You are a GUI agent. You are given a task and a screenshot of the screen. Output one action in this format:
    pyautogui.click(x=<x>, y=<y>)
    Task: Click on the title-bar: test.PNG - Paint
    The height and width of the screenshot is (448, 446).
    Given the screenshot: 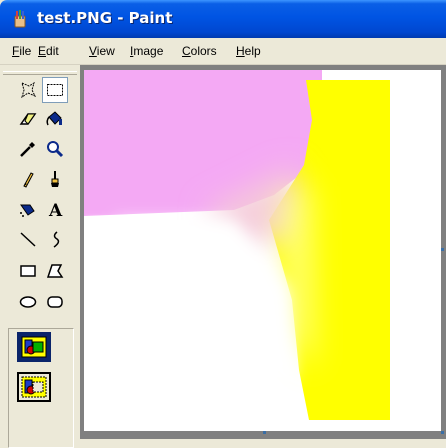 What is the action you would take?
    pyautogui.click(x=223, y=19)
    